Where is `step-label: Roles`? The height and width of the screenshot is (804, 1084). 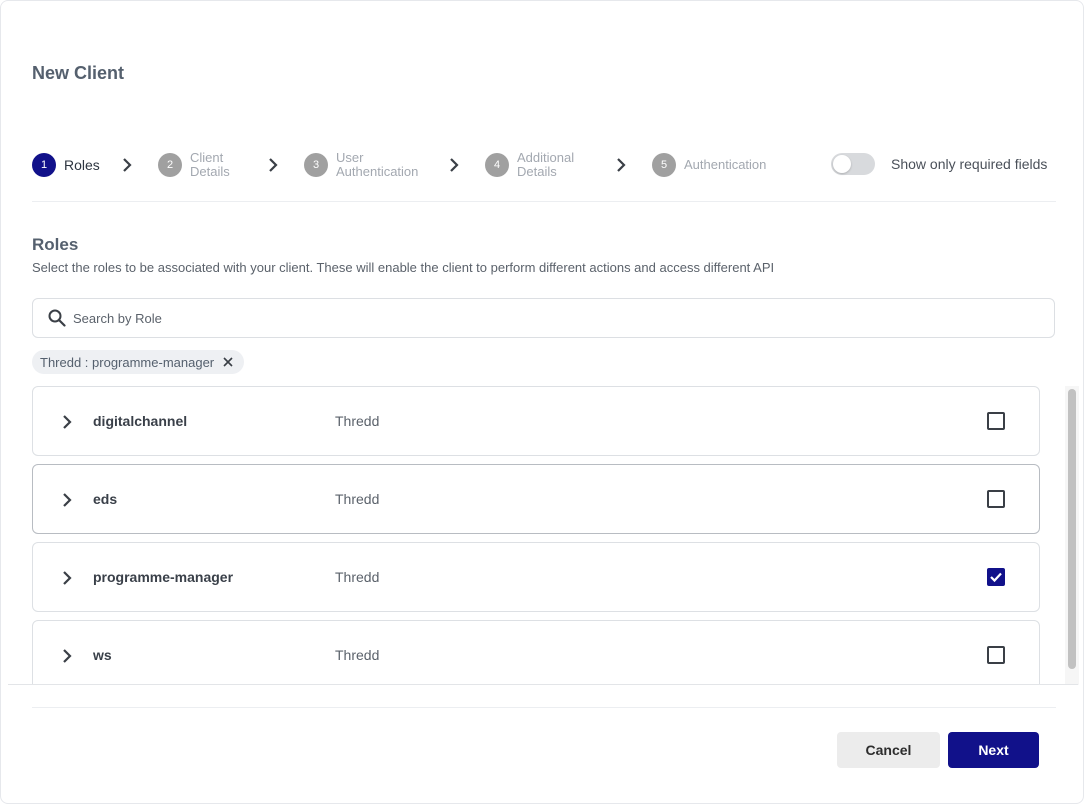 step-label: Roles is located at coordinates (82, 165).